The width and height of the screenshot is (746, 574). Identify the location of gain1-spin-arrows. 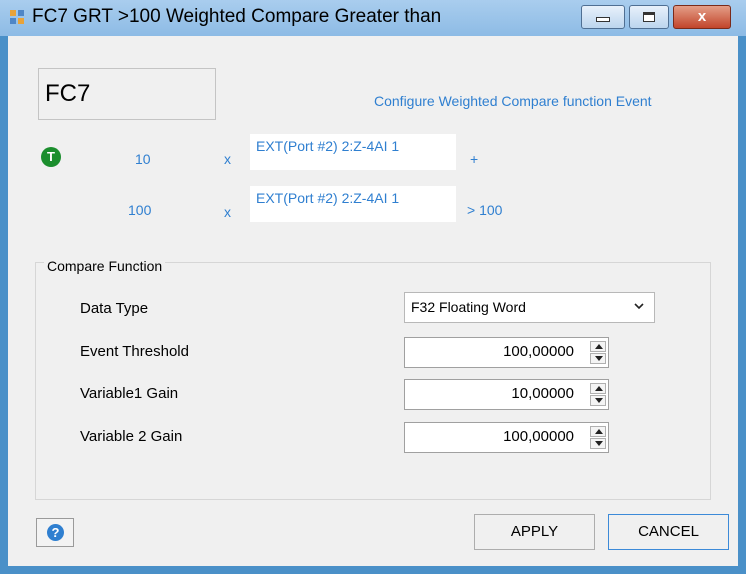
(598, 394).